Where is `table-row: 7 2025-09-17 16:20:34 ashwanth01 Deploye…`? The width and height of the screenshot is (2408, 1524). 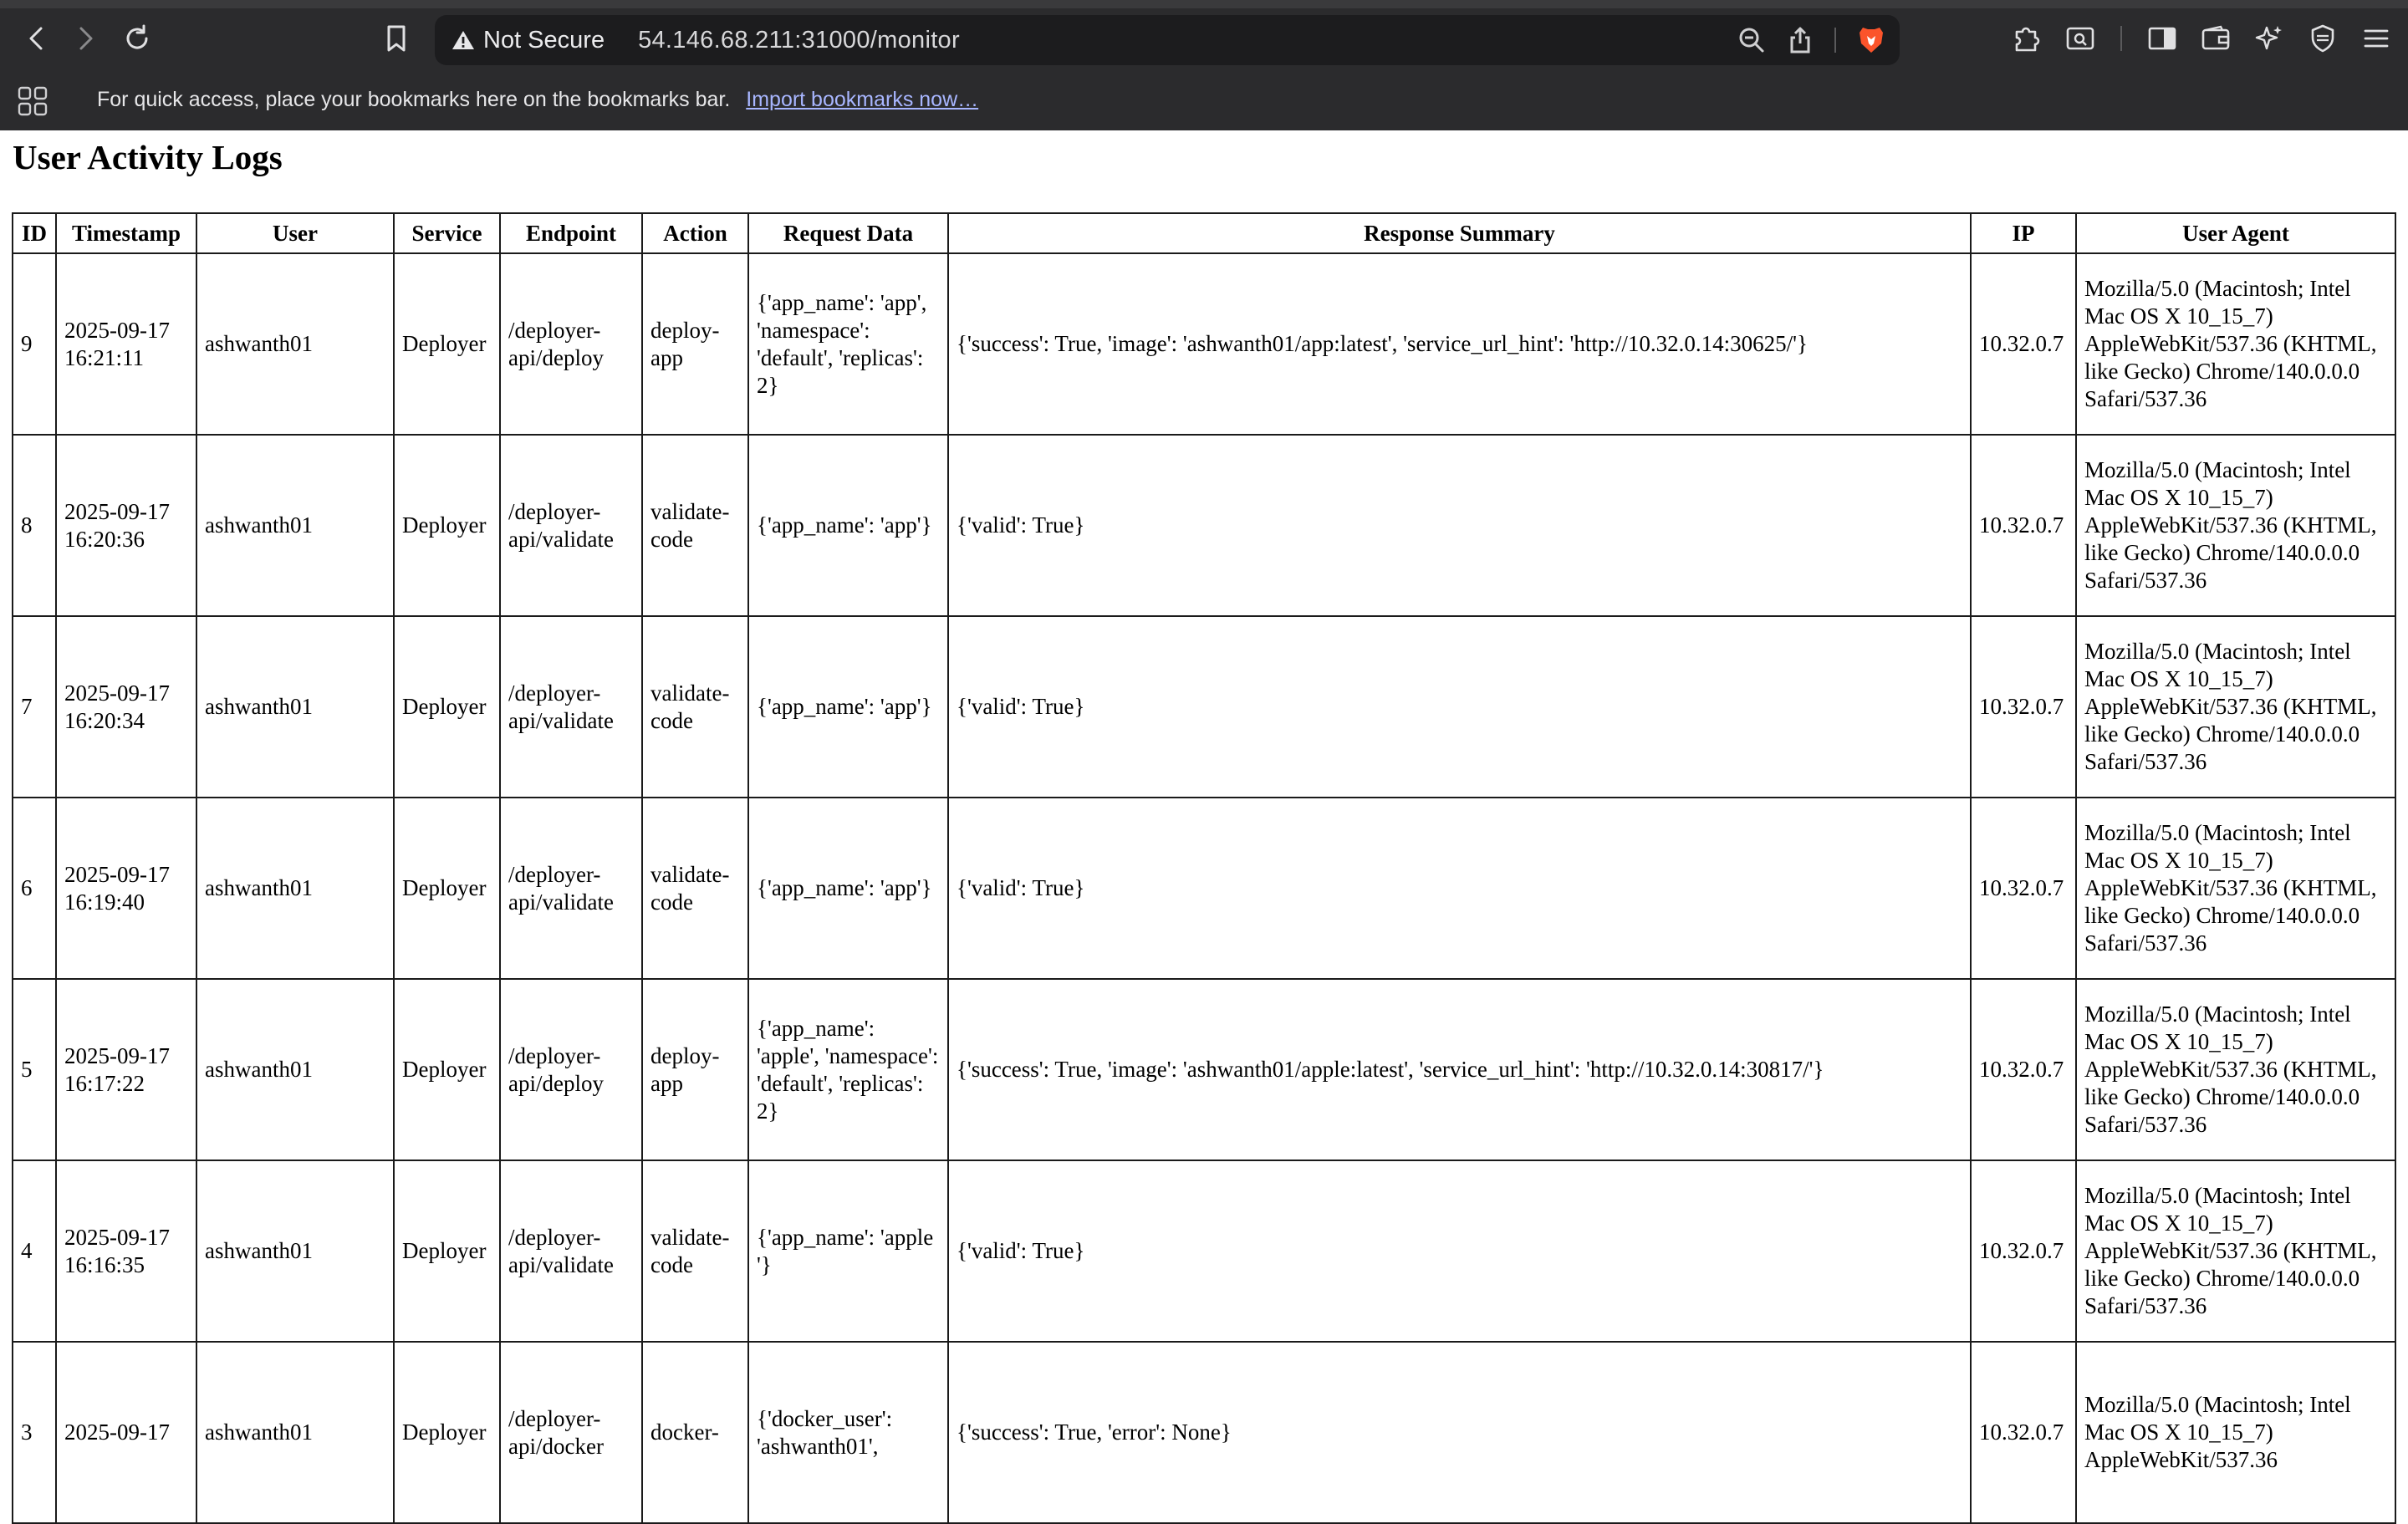
table-row: 7 2025-09-17 16:20:34 ashwanth01 Deploye… is located at coordinates (1204, 706).